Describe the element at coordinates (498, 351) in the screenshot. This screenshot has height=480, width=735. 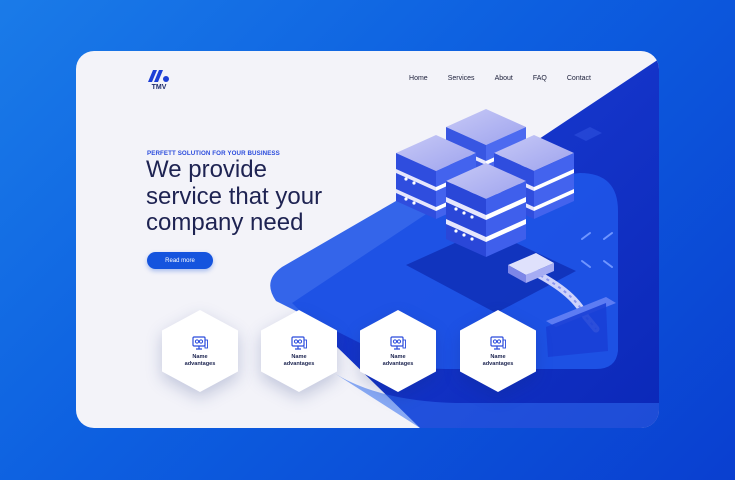
I see `advantage-card-4: Name advantages` at that location.